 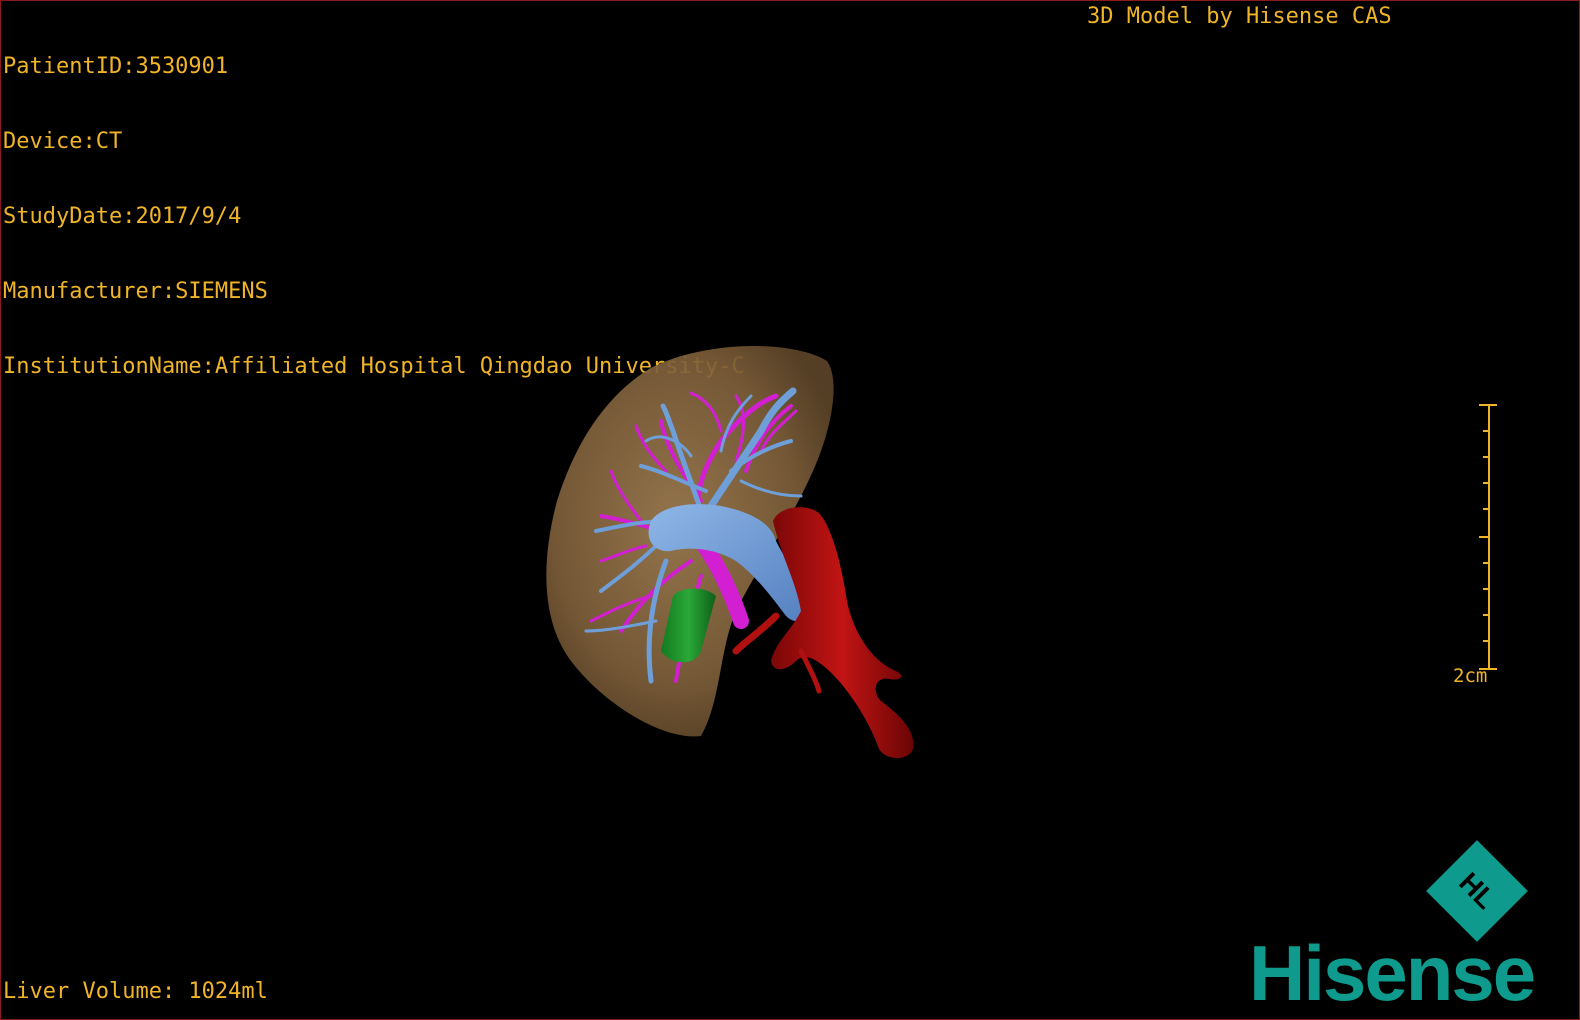 What do you see at coordinates (842, 632) in the screenshot?
I see `inferior-vena-cava` at bounding box center [842, 632].